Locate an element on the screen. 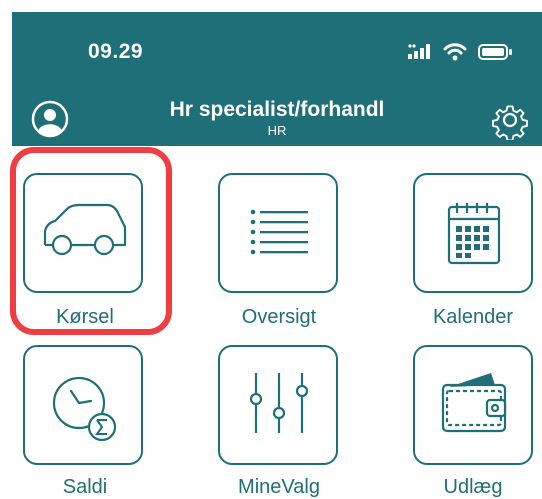  status-time: 09.29 is located at coordinates (116, 51).